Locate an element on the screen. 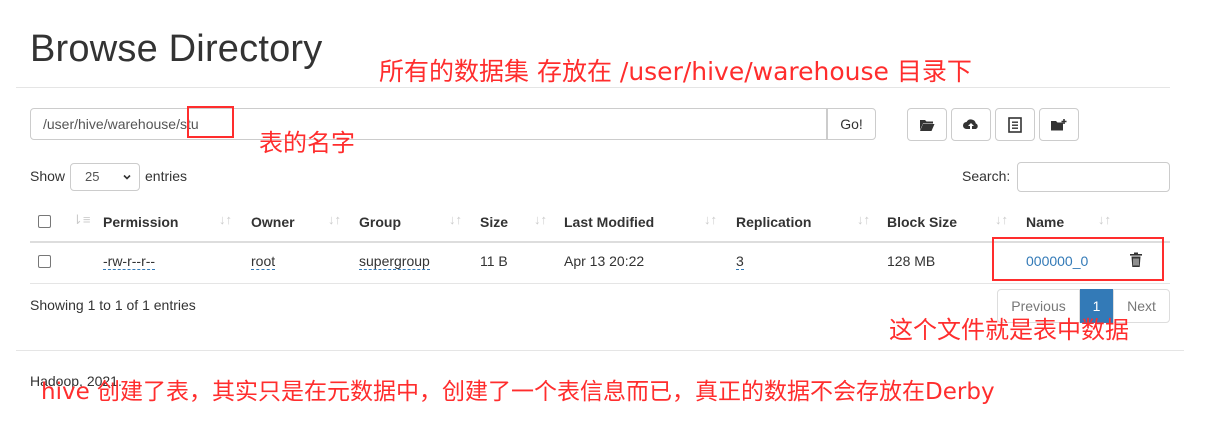  annotation-file-box is located at coordinates (1078, 259).